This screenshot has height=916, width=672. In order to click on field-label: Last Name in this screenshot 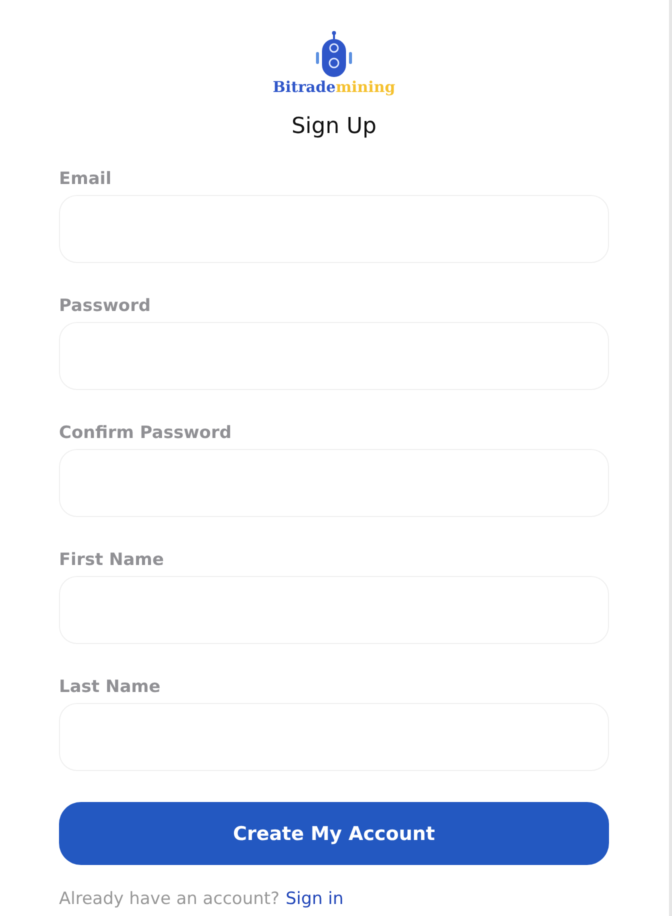, I will do `click(109, 687)`.